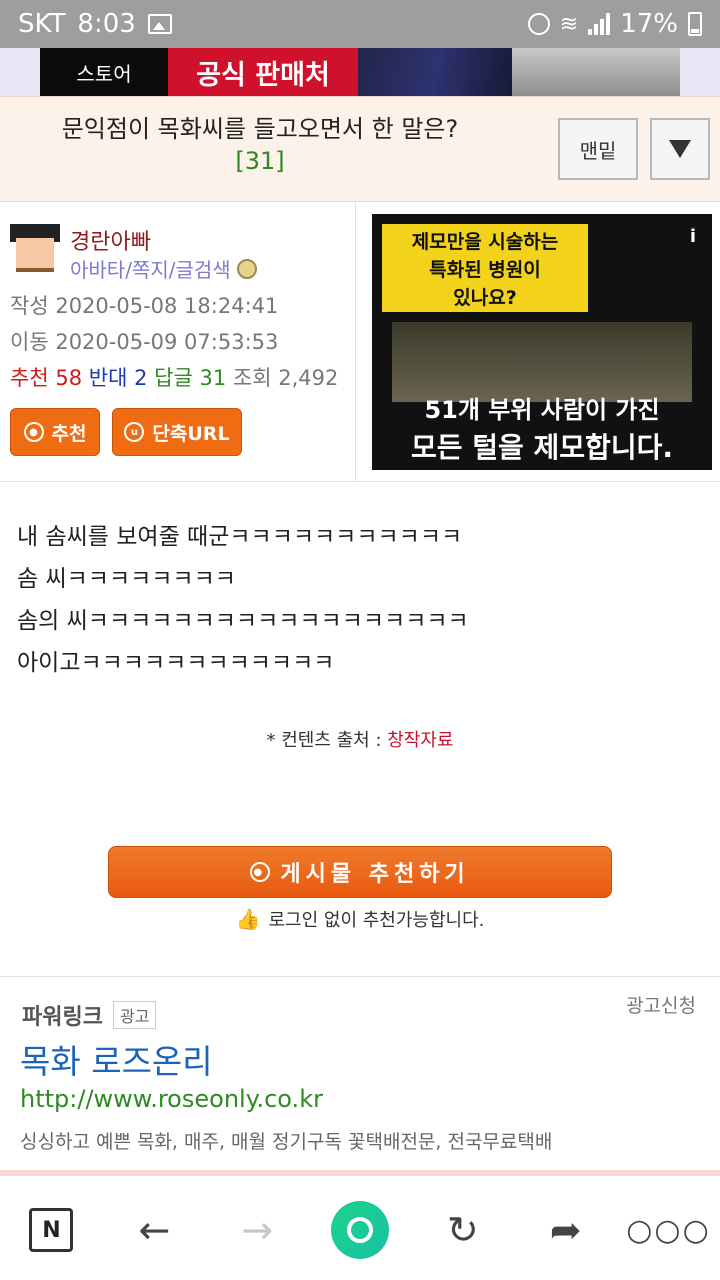 The image size is (720, 1280). What do you see at coordinates (463, 1230) in the screenshot?
I see `refresh-icon: ↻` at bounding box center [463, 1230].